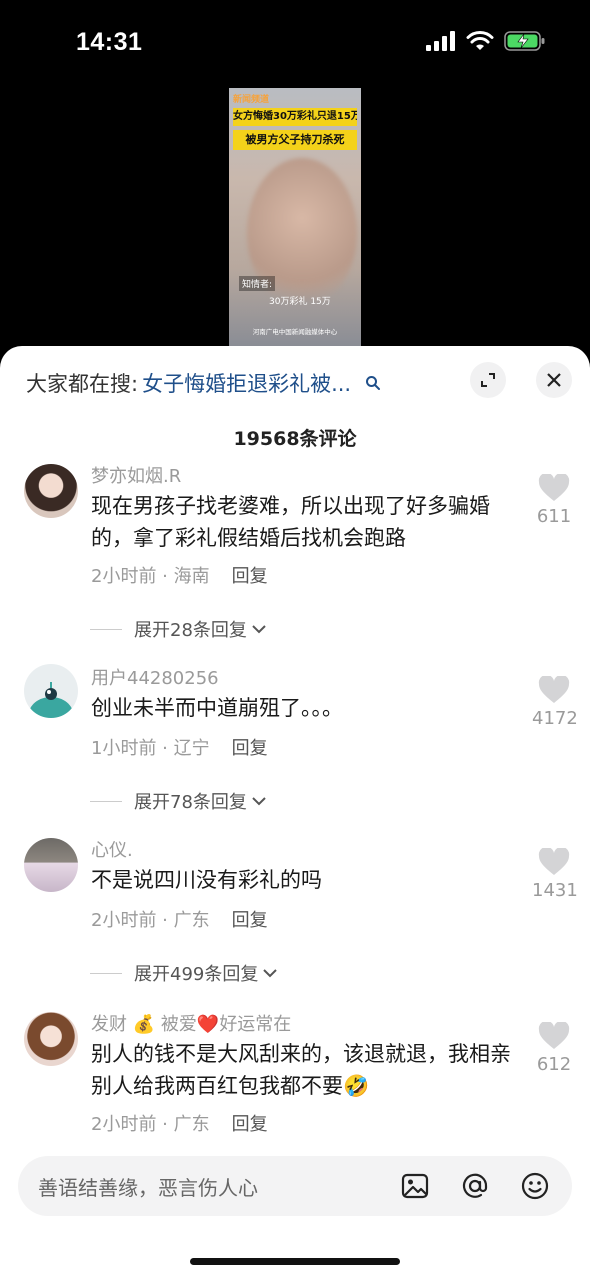 This screenshot has height=1280, width=590. I want to click on username-part: 好运常在, so click(255, 1024).